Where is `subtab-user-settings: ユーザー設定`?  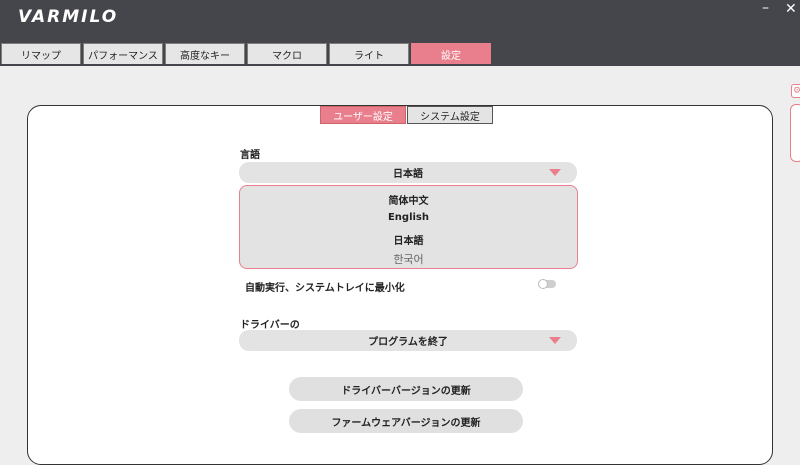 subtab-user-settings: ユーザー設定 is located at coordinates (363, 115).